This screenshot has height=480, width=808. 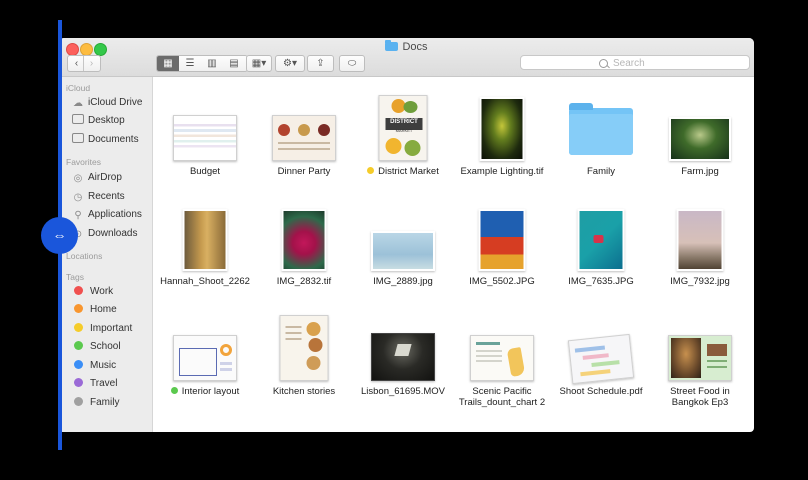 I want to click on file-item-img-7635: IMG_7635.JPG, so click(x=601, y=243).